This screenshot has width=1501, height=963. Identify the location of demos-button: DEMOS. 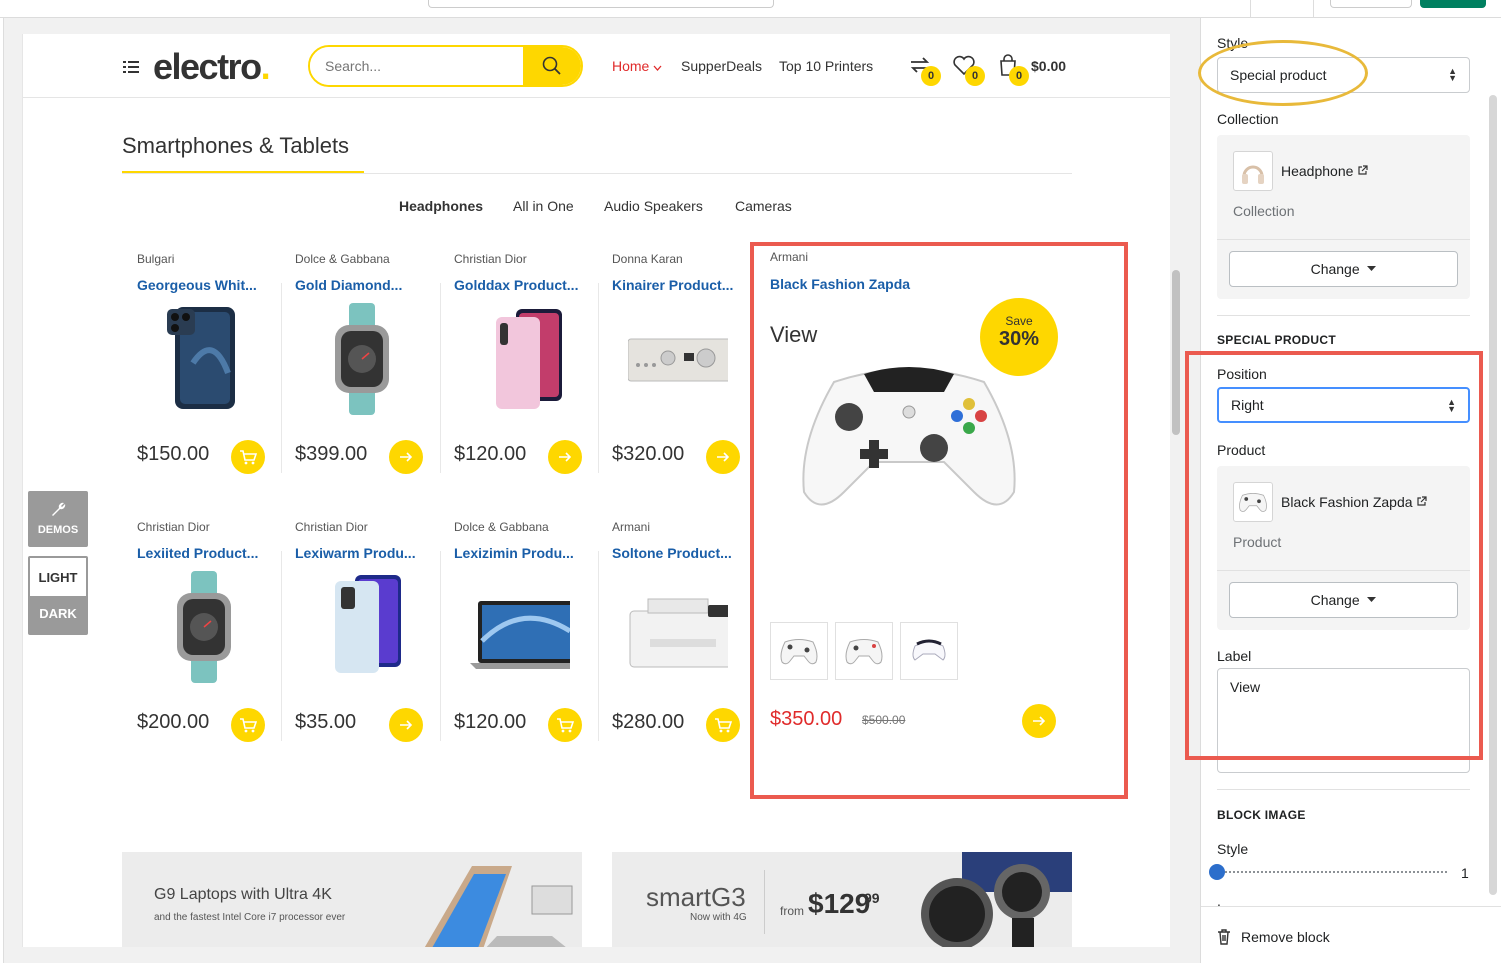
(58, 519).